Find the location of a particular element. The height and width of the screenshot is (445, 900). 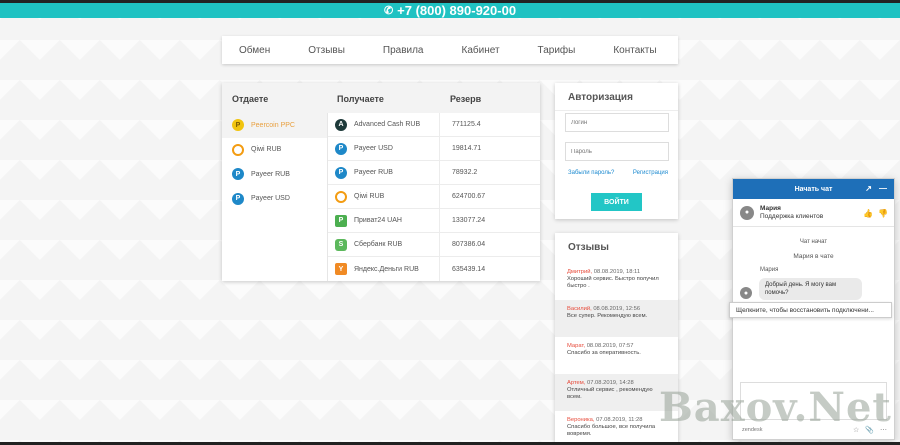

nav-reviews: Отзывы is located at coordinates (326, 50).